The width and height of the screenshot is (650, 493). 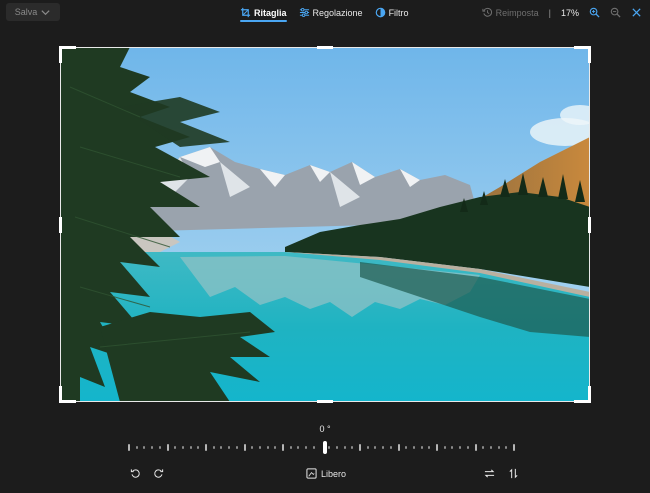 I want to click on flip-vertical-button, so click(x=513, y=473).